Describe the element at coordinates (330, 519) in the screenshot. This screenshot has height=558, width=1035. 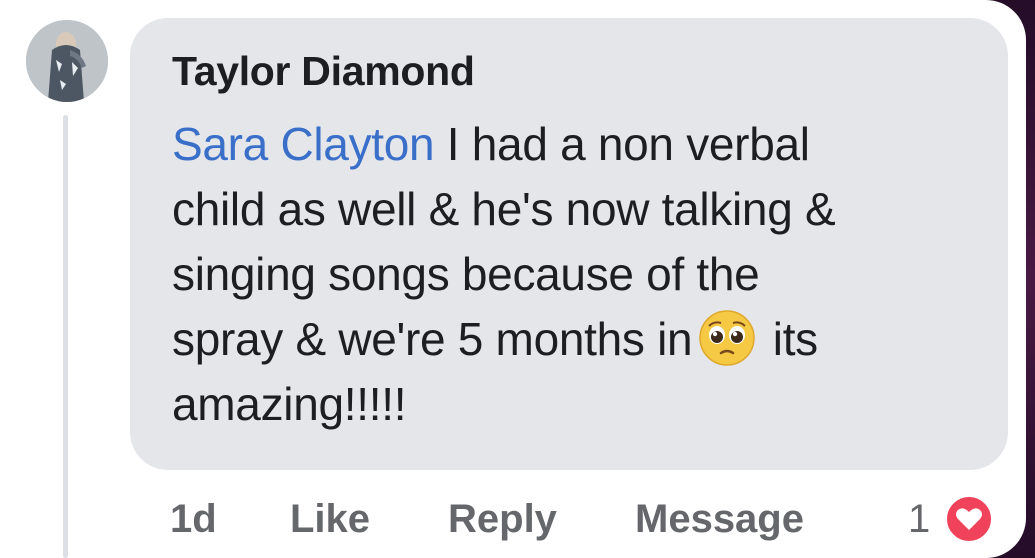
I see `like-button: Like` at that location.